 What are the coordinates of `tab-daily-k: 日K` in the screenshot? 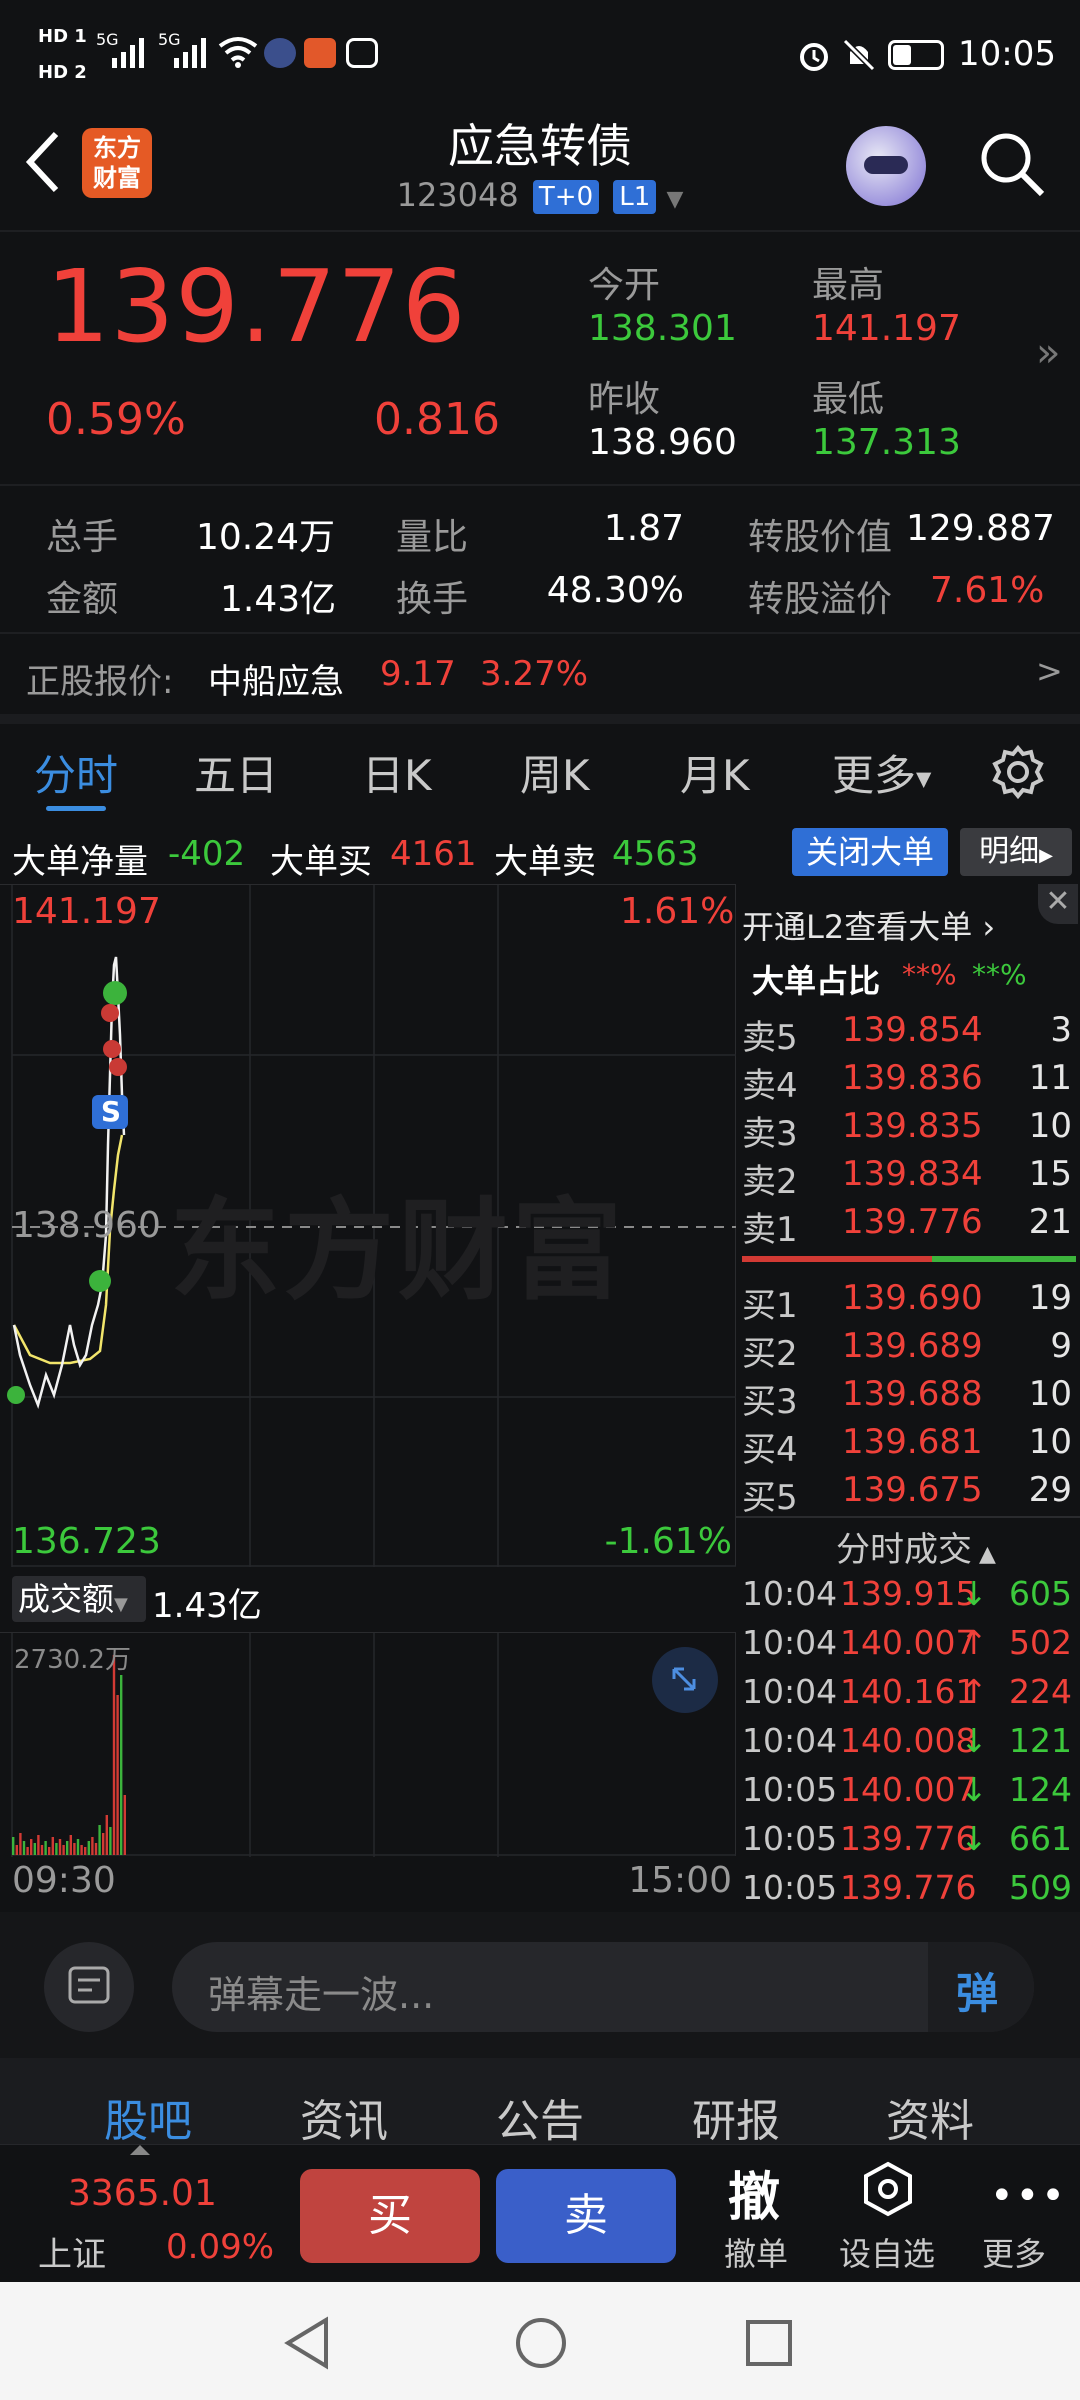 It's located at (397, 772).